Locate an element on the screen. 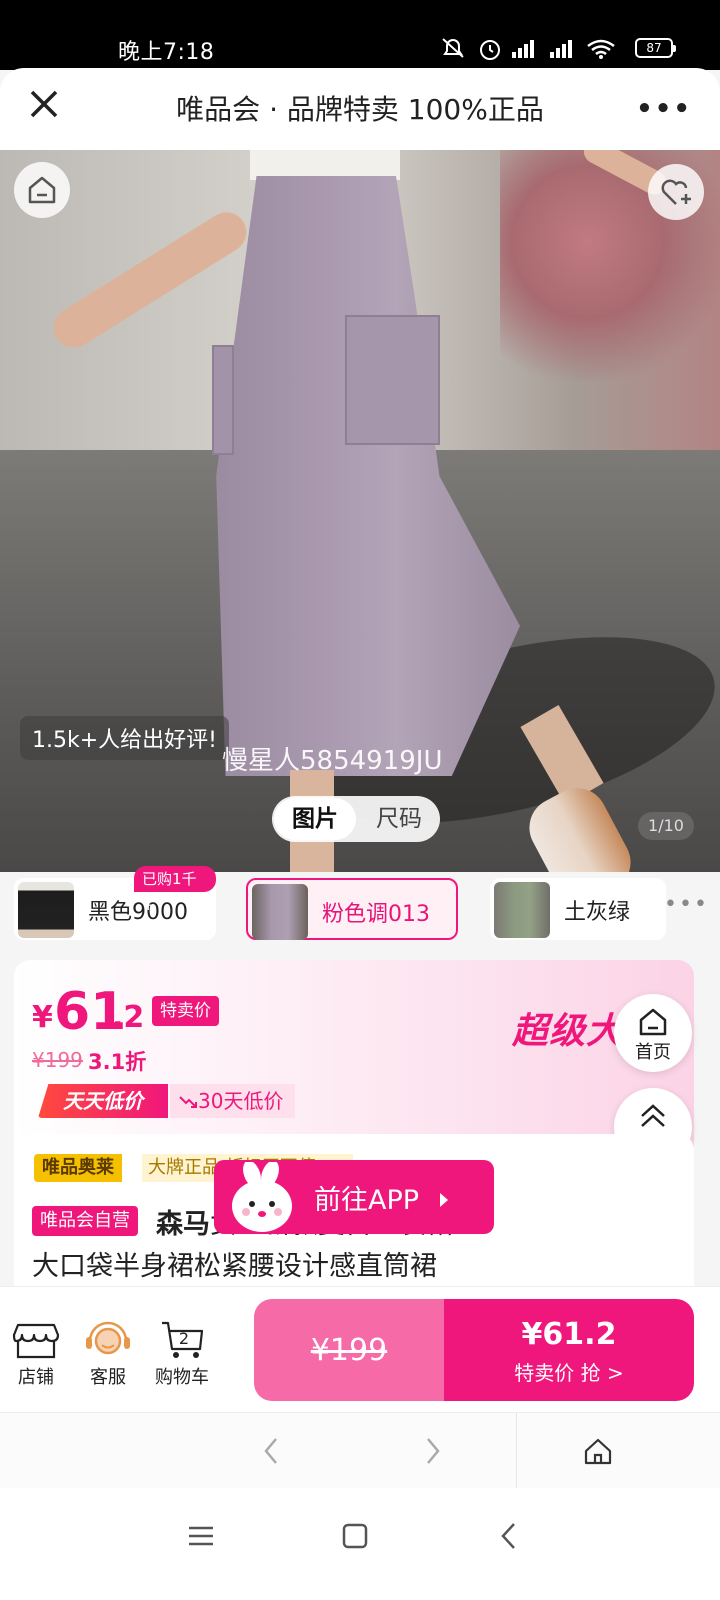 The height and width of the screenshot is (1600, 720). recent-apps-icon is located at coordinates (201, 1536).